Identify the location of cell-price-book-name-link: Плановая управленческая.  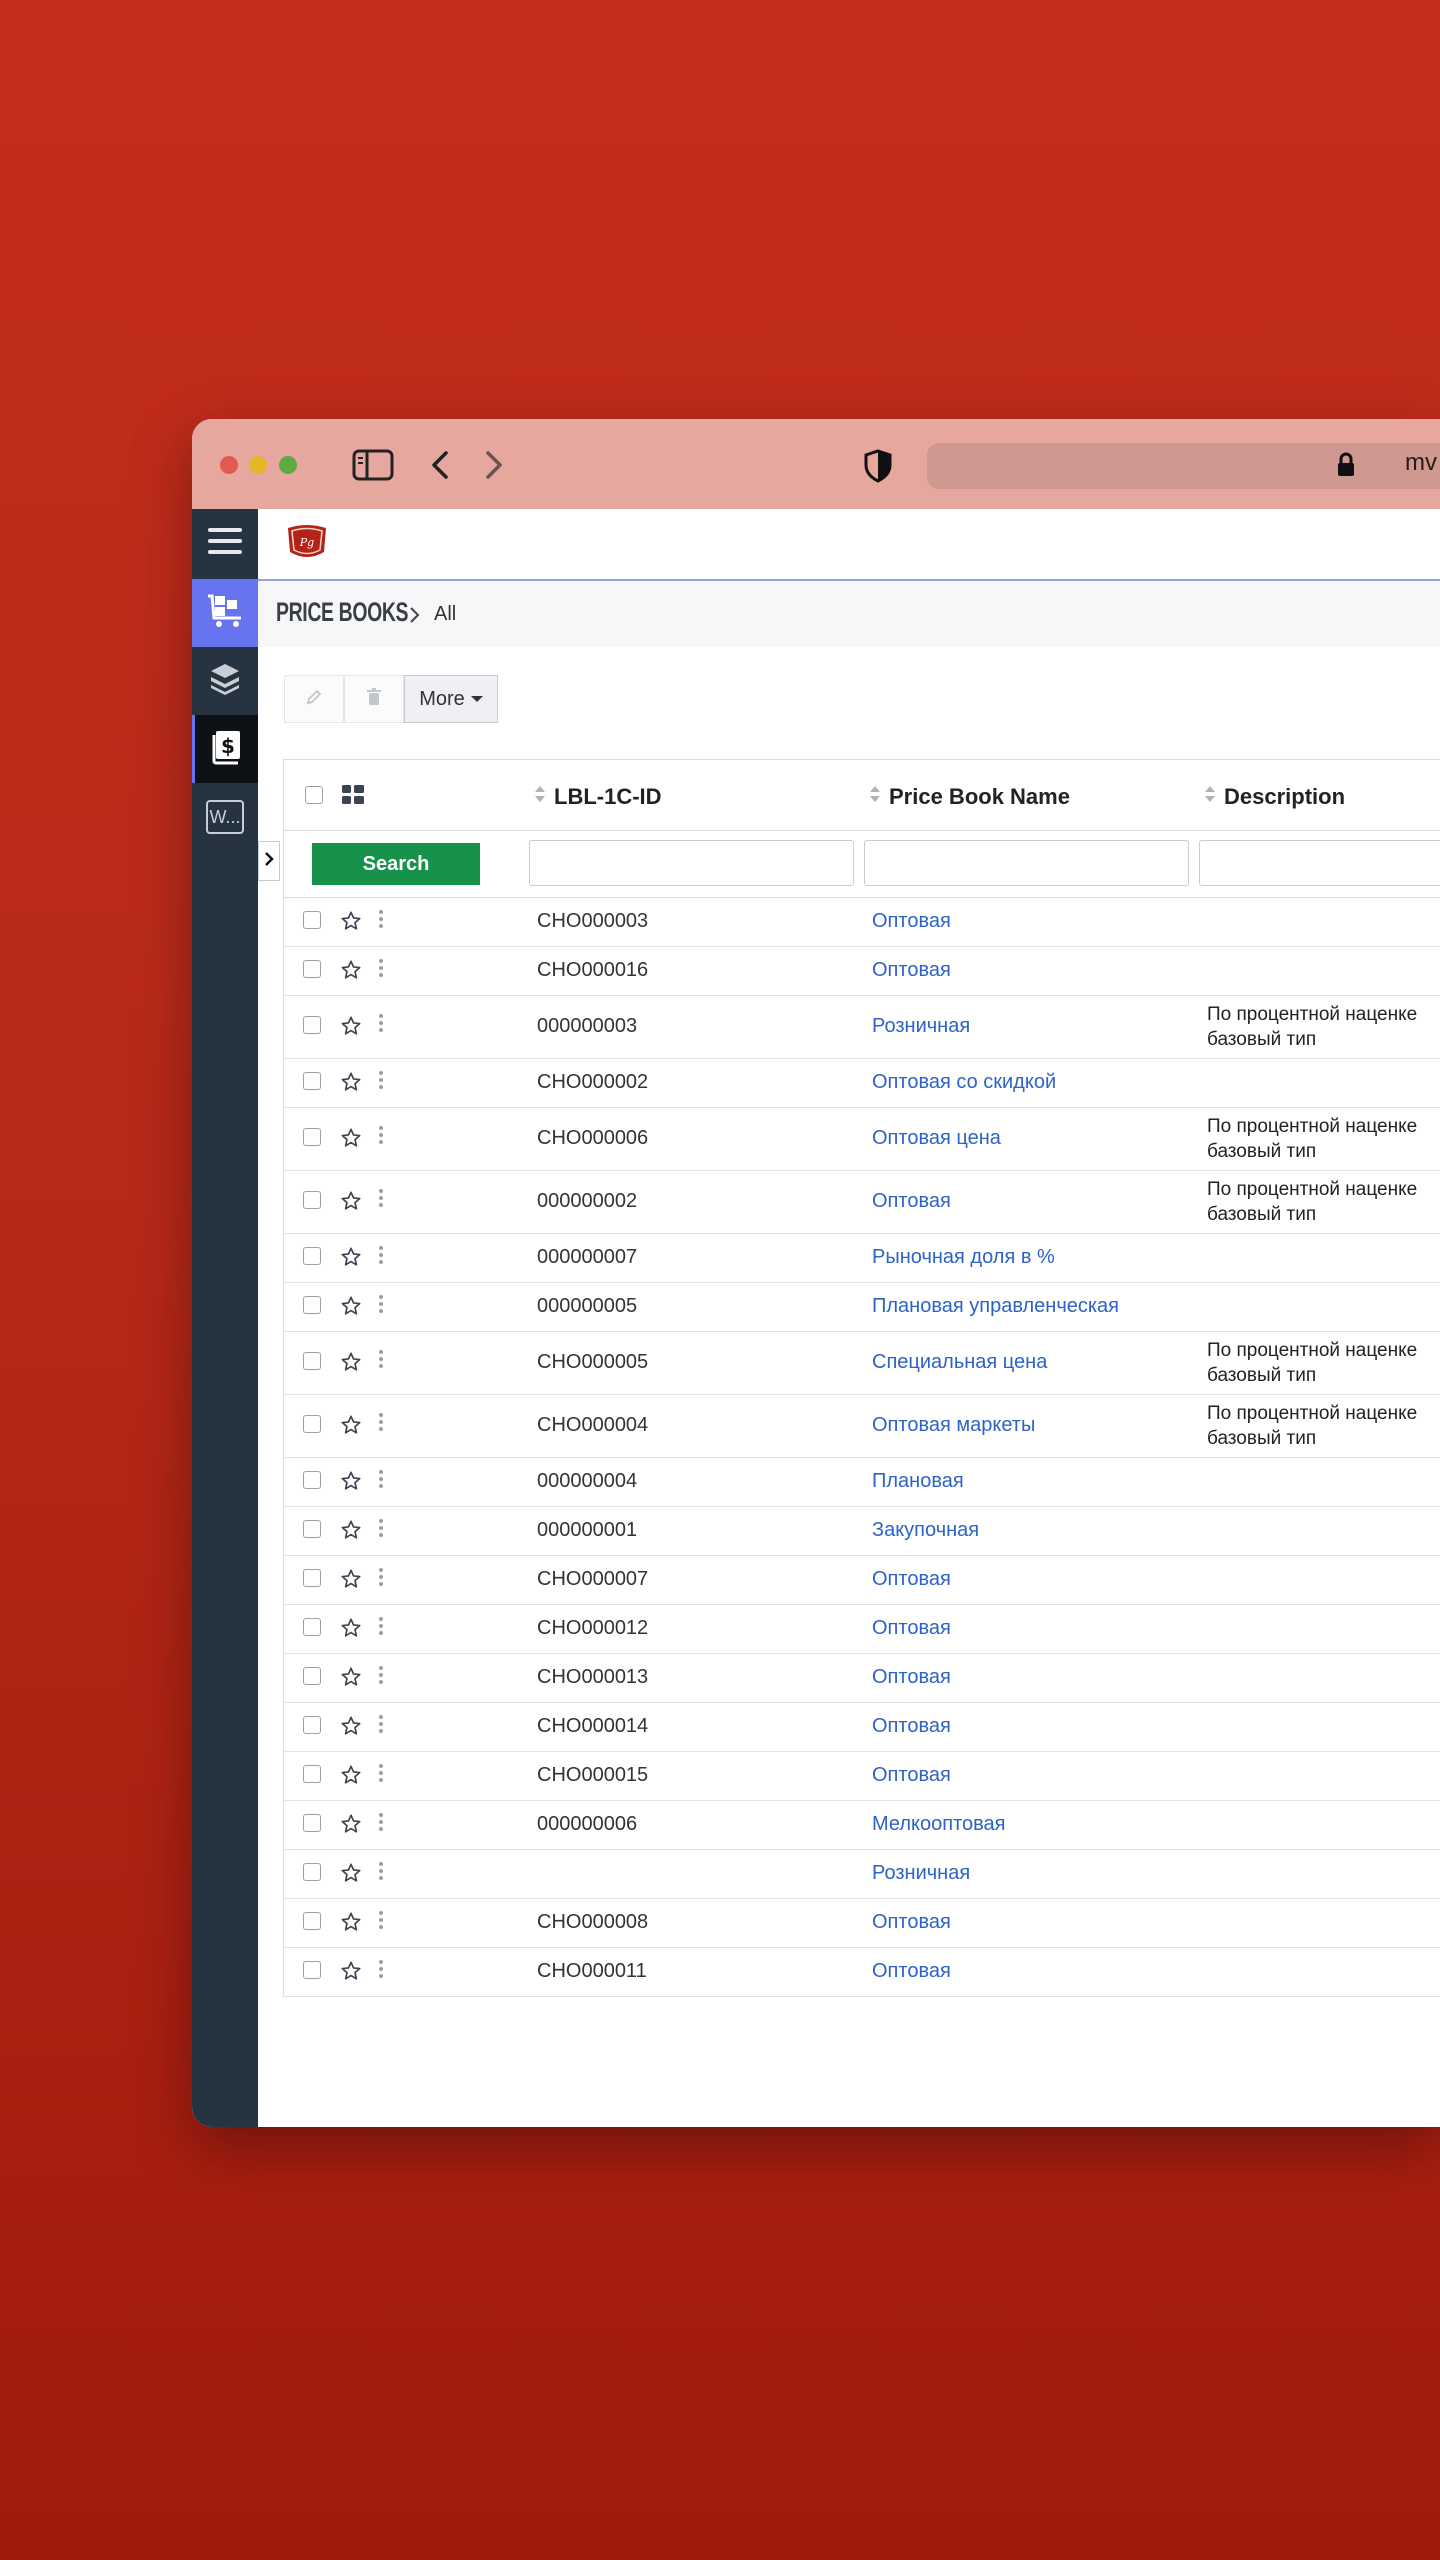
(995, 1306).